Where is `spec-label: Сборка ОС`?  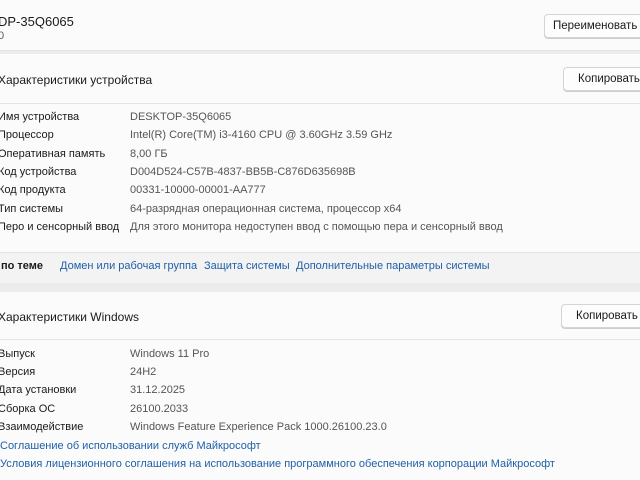
spec-label: Сборка ОС is located at coordinates (28, 409).